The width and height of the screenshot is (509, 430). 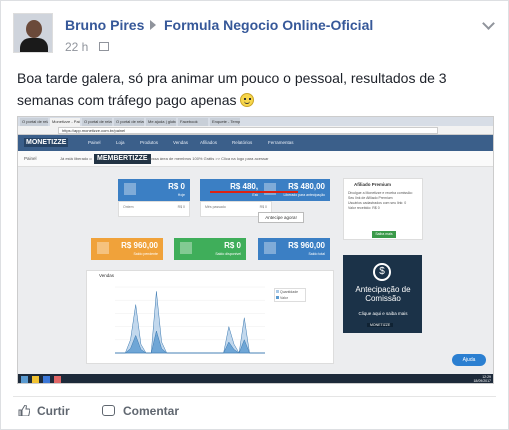 What do you see at coordinates (46, 379) in the screenshot?
I see `browser-icon` at bounding box center [46, 379].